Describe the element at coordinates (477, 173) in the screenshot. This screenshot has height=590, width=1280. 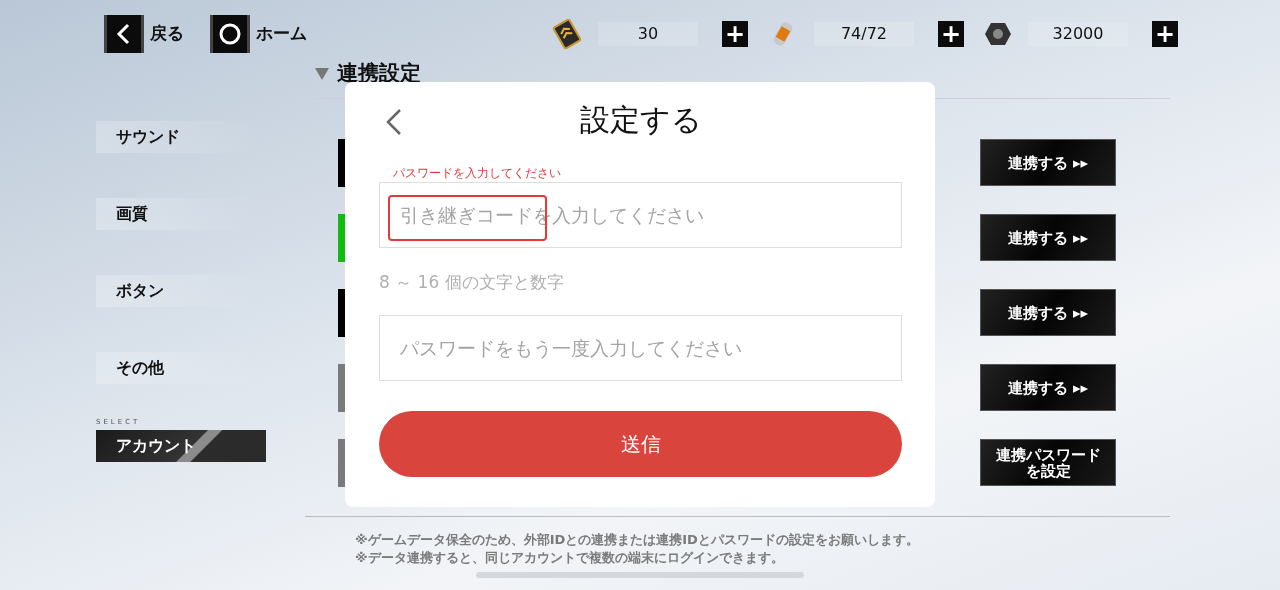
I see `floating-label: パスワードを入力してください` at that location.